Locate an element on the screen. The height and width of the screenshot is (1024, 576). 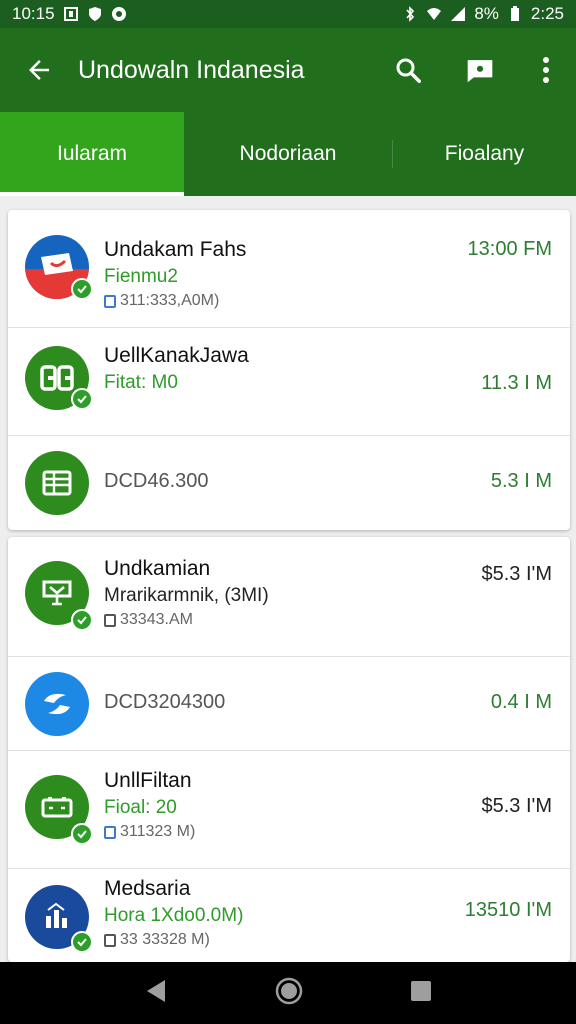
tab-iularam: Iularam is located at coordinates (92, 154).